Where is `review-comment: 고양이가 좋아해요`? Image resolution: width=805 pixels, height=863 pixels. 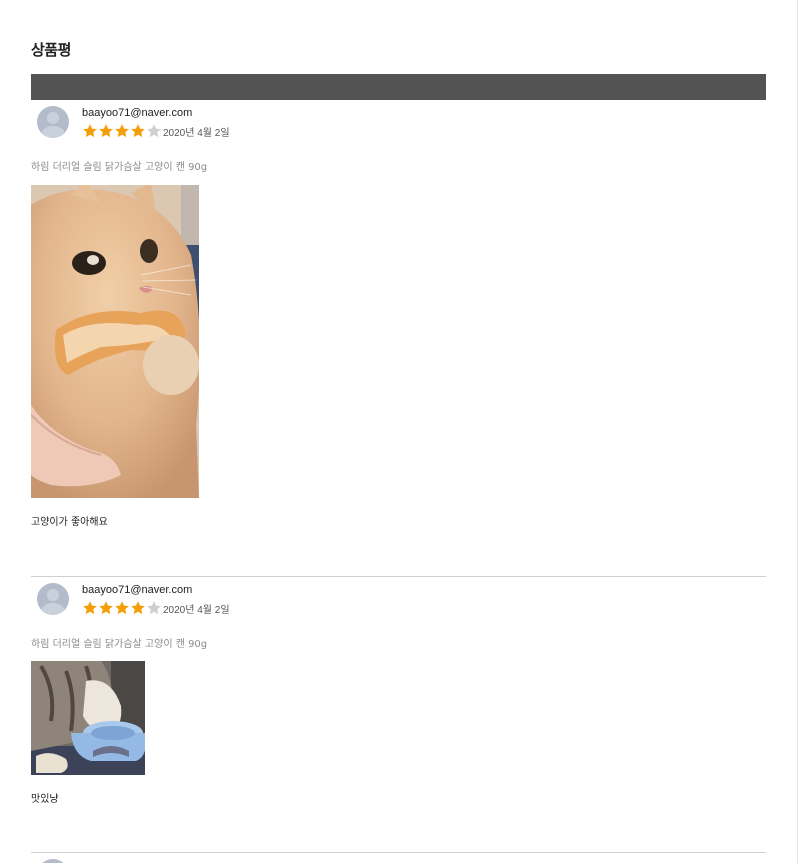
review-comment: 고양이가 좋아해요 is located at coordinates (69, 522).